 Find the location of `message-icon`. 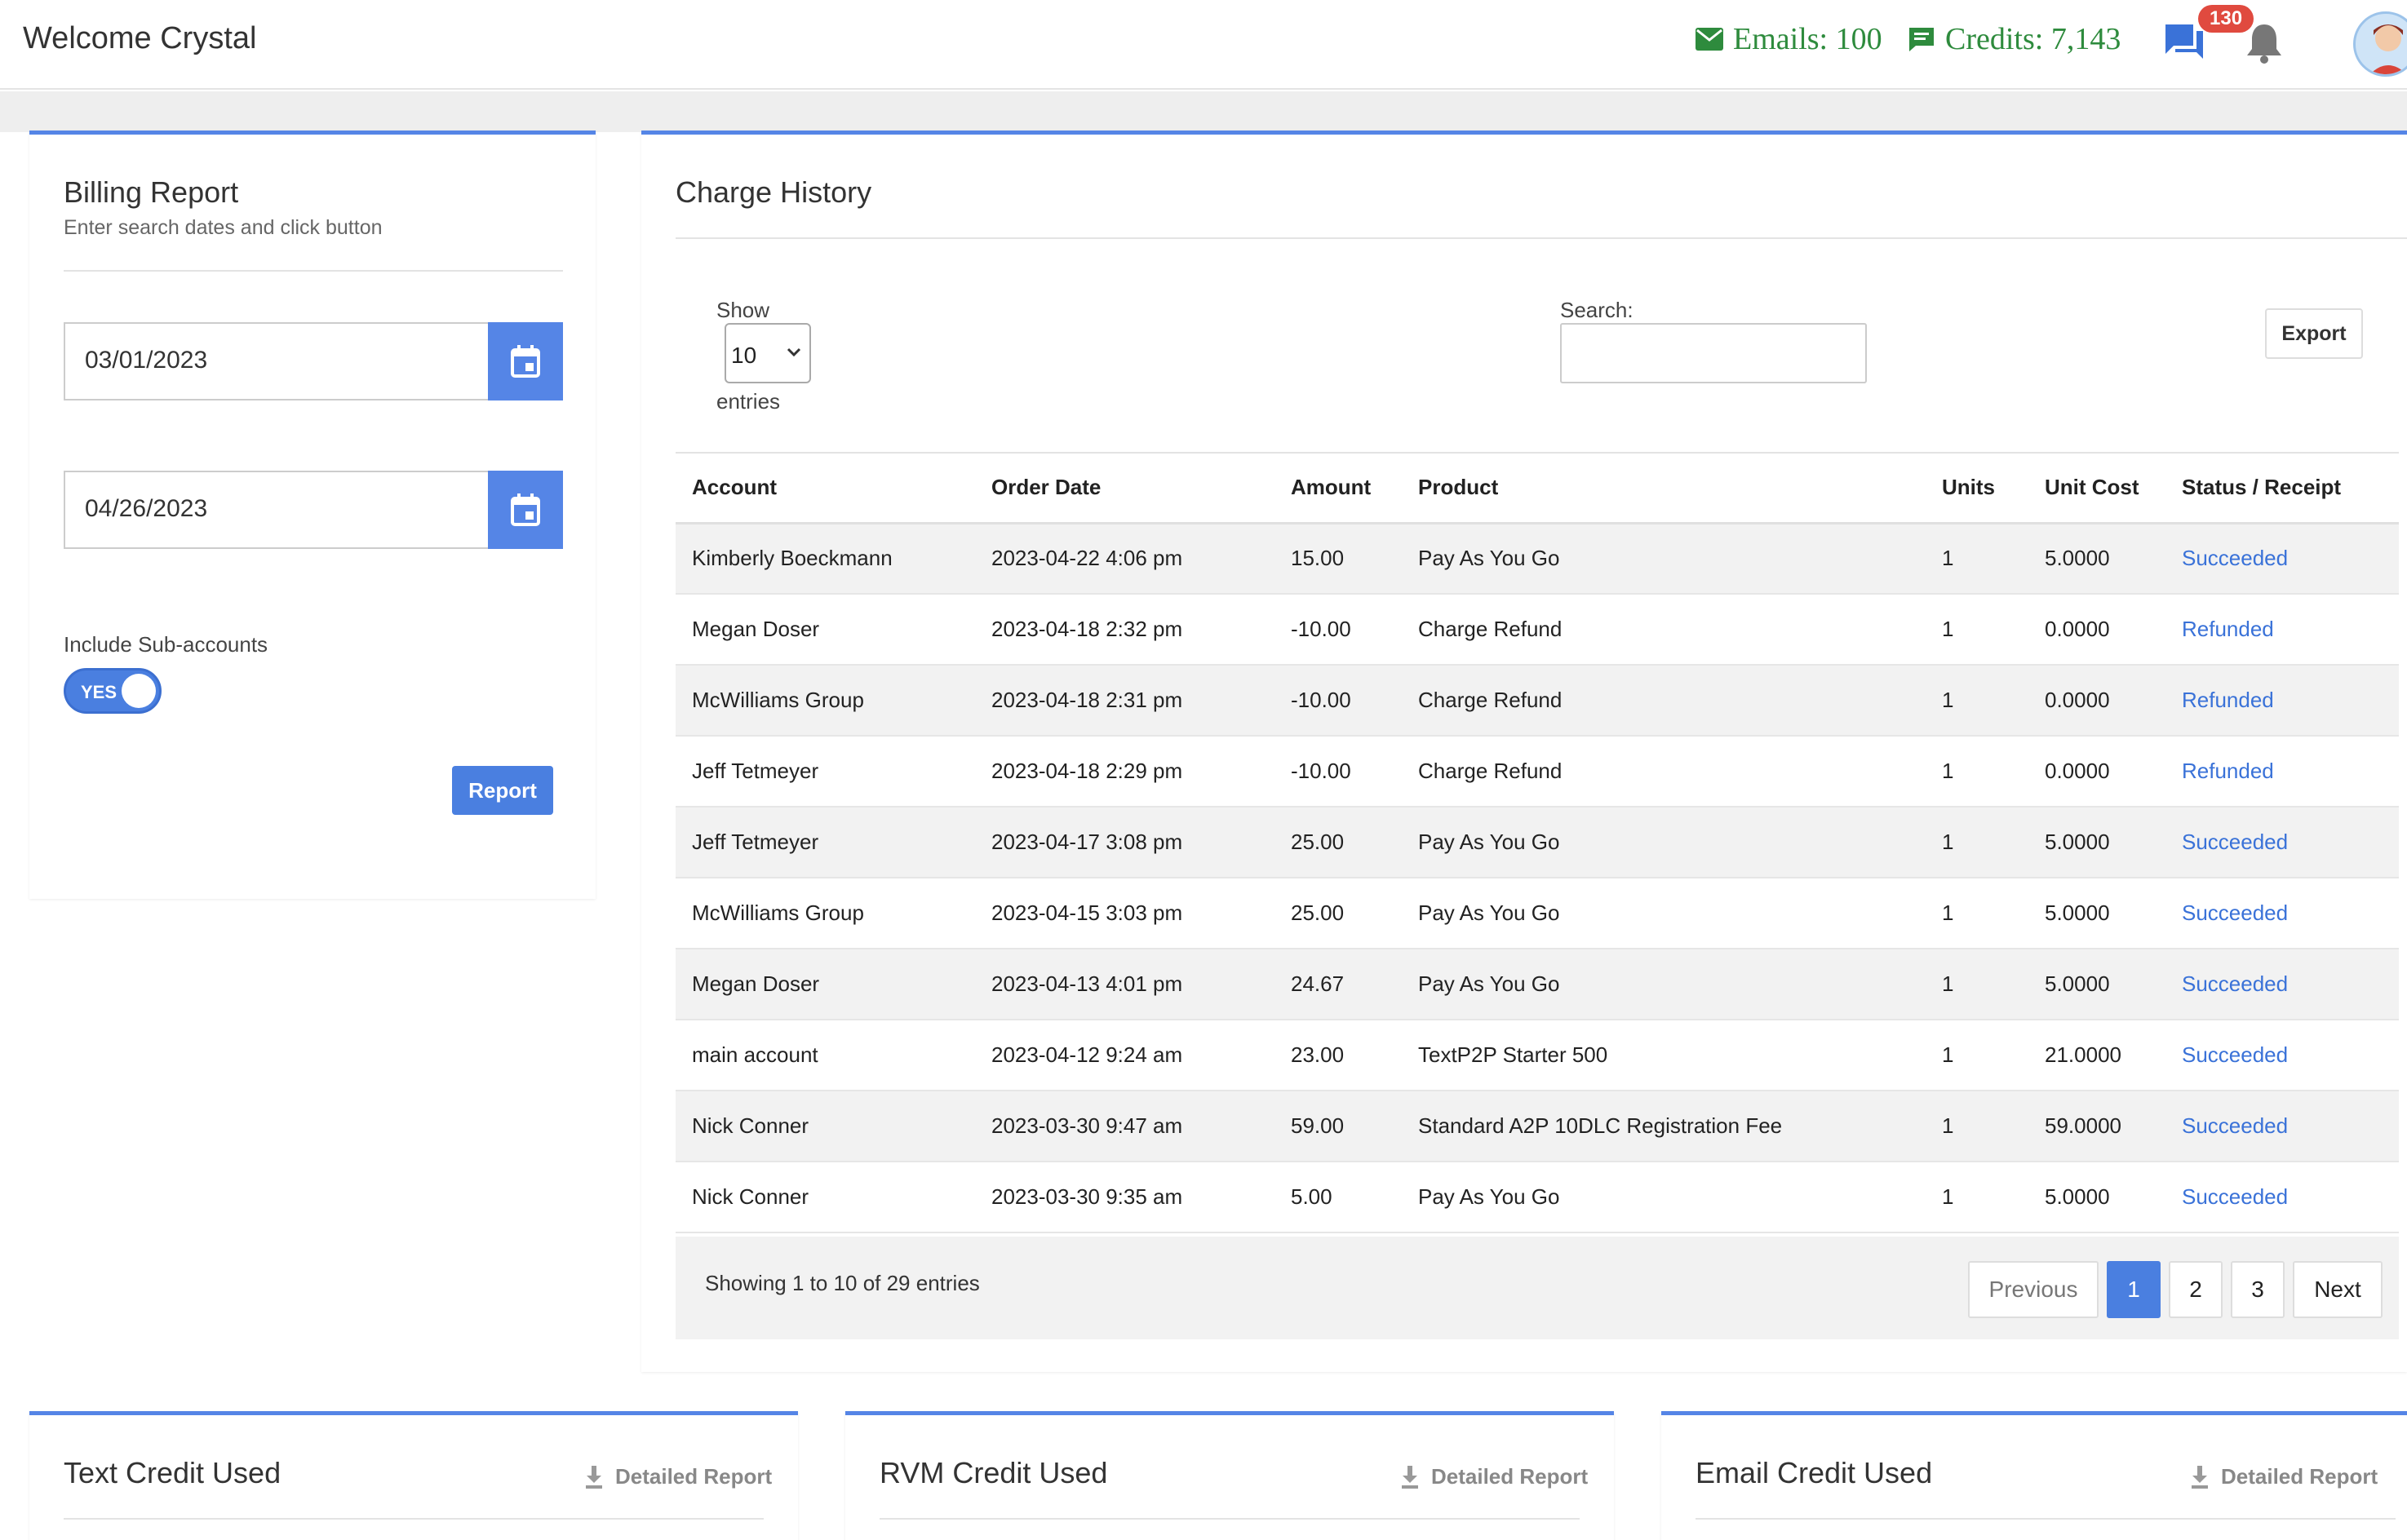

message-icon is located at coordinates (1922, 39).